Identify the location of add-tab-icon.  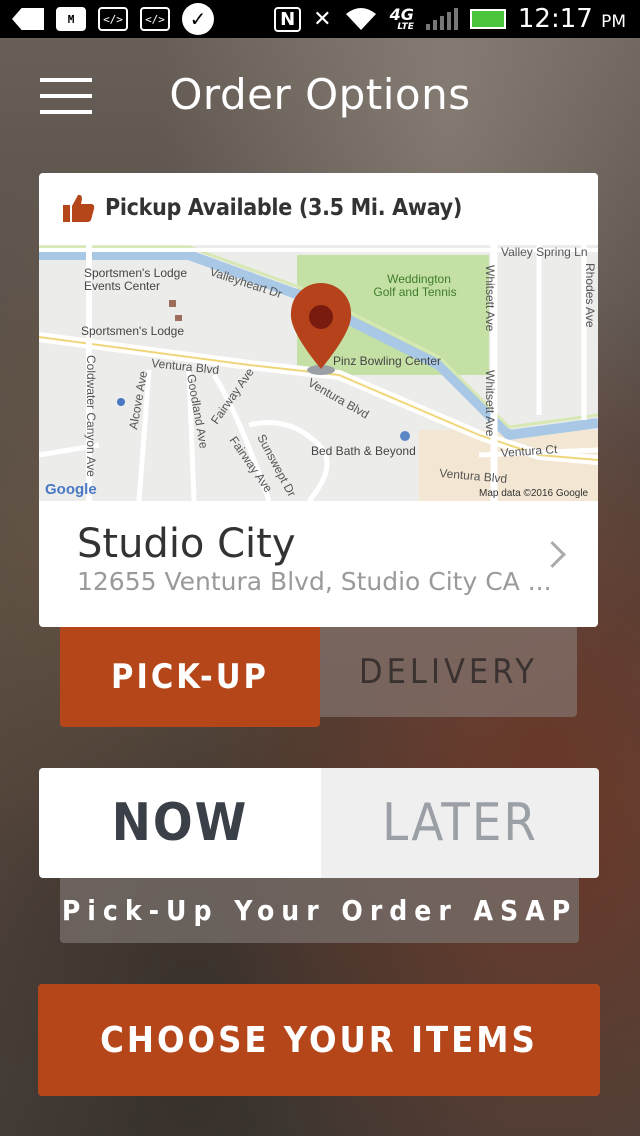
(28, 19).